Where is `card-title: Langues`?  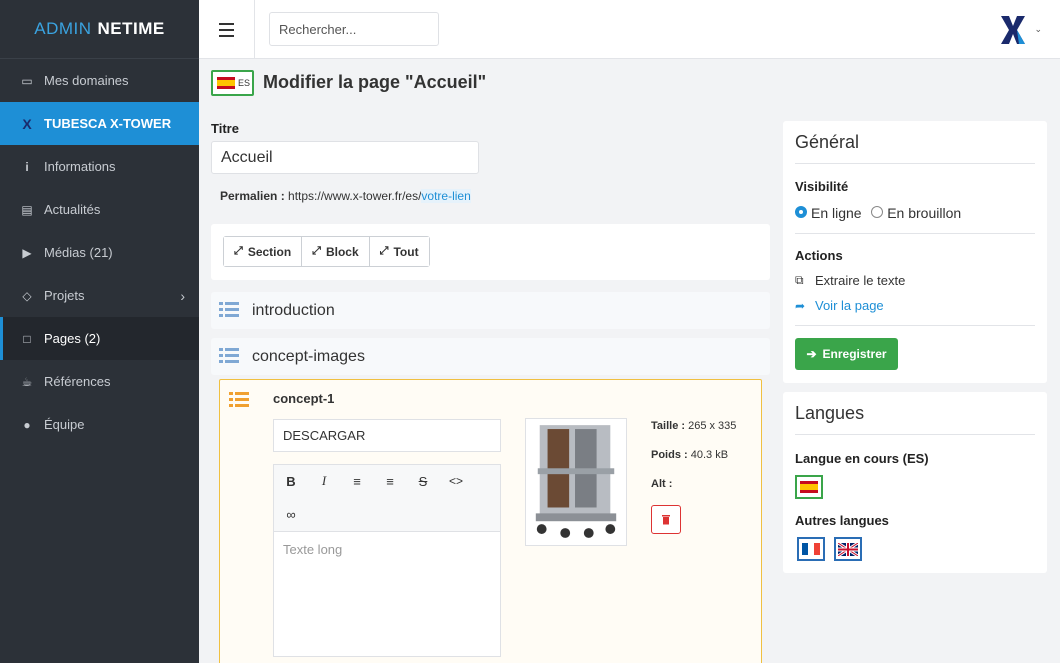 card-title: Langues is located at coordinates (915, 419).